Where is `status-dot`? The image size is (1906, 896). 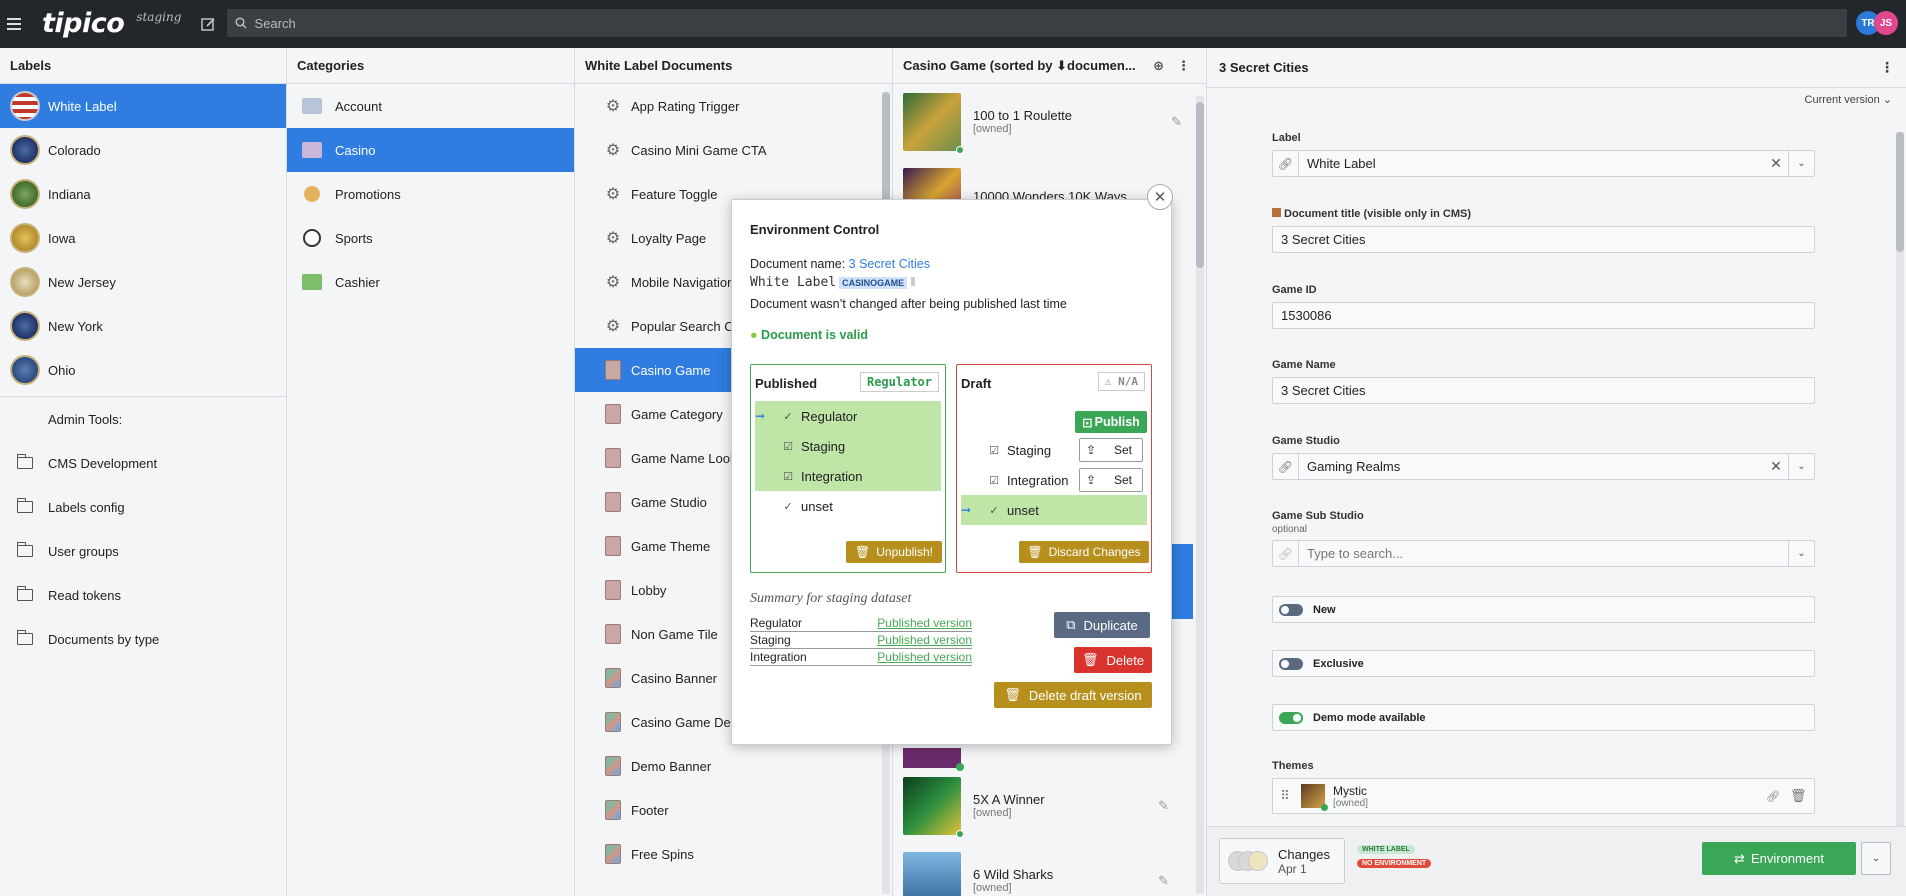
status-dot is located at coordinates (960, 149).